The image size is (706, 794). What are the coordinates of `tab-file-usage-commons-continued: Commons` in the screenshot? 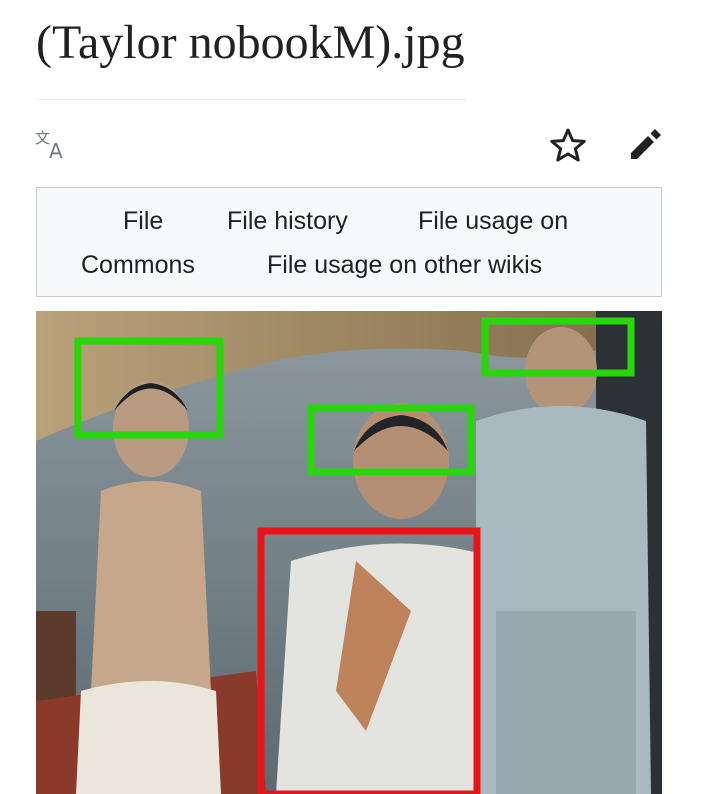 It's located at (138, 265).